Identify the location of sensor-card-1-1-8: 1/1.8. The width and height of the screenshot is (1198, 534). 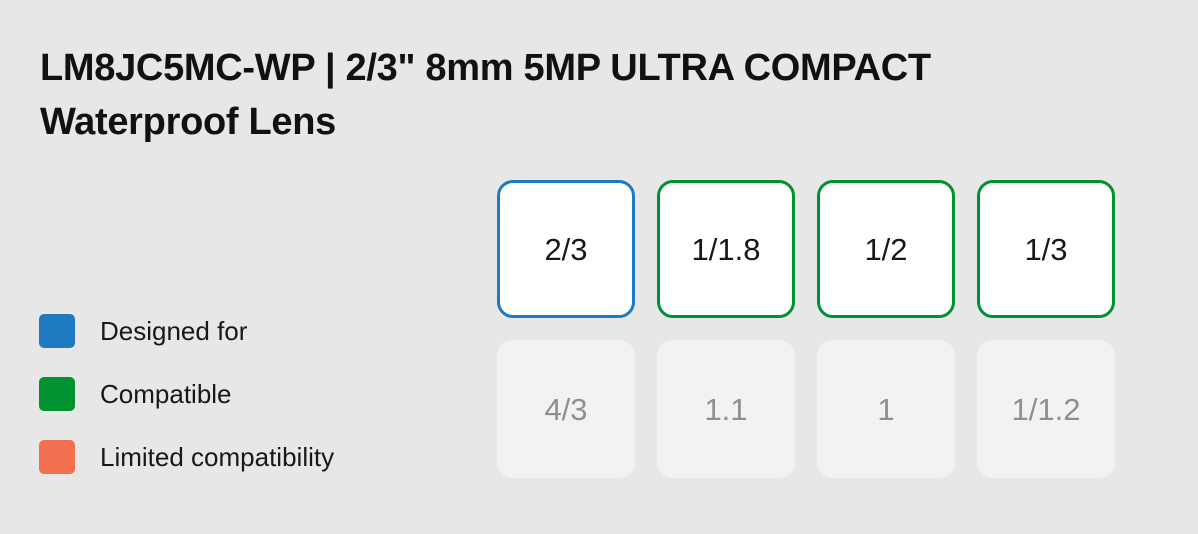
(726, 249).